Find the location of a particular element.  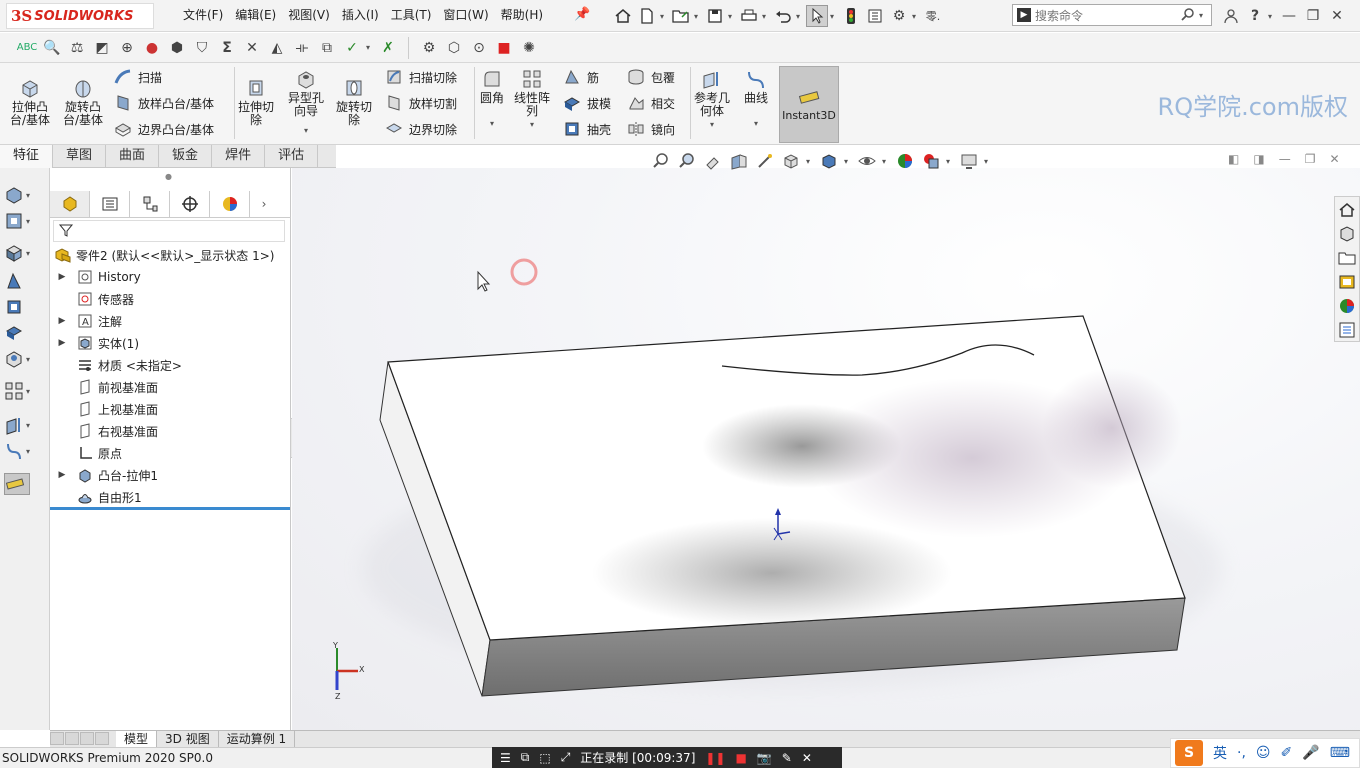

dimxpert-tab is located at coordinates (190, 203).